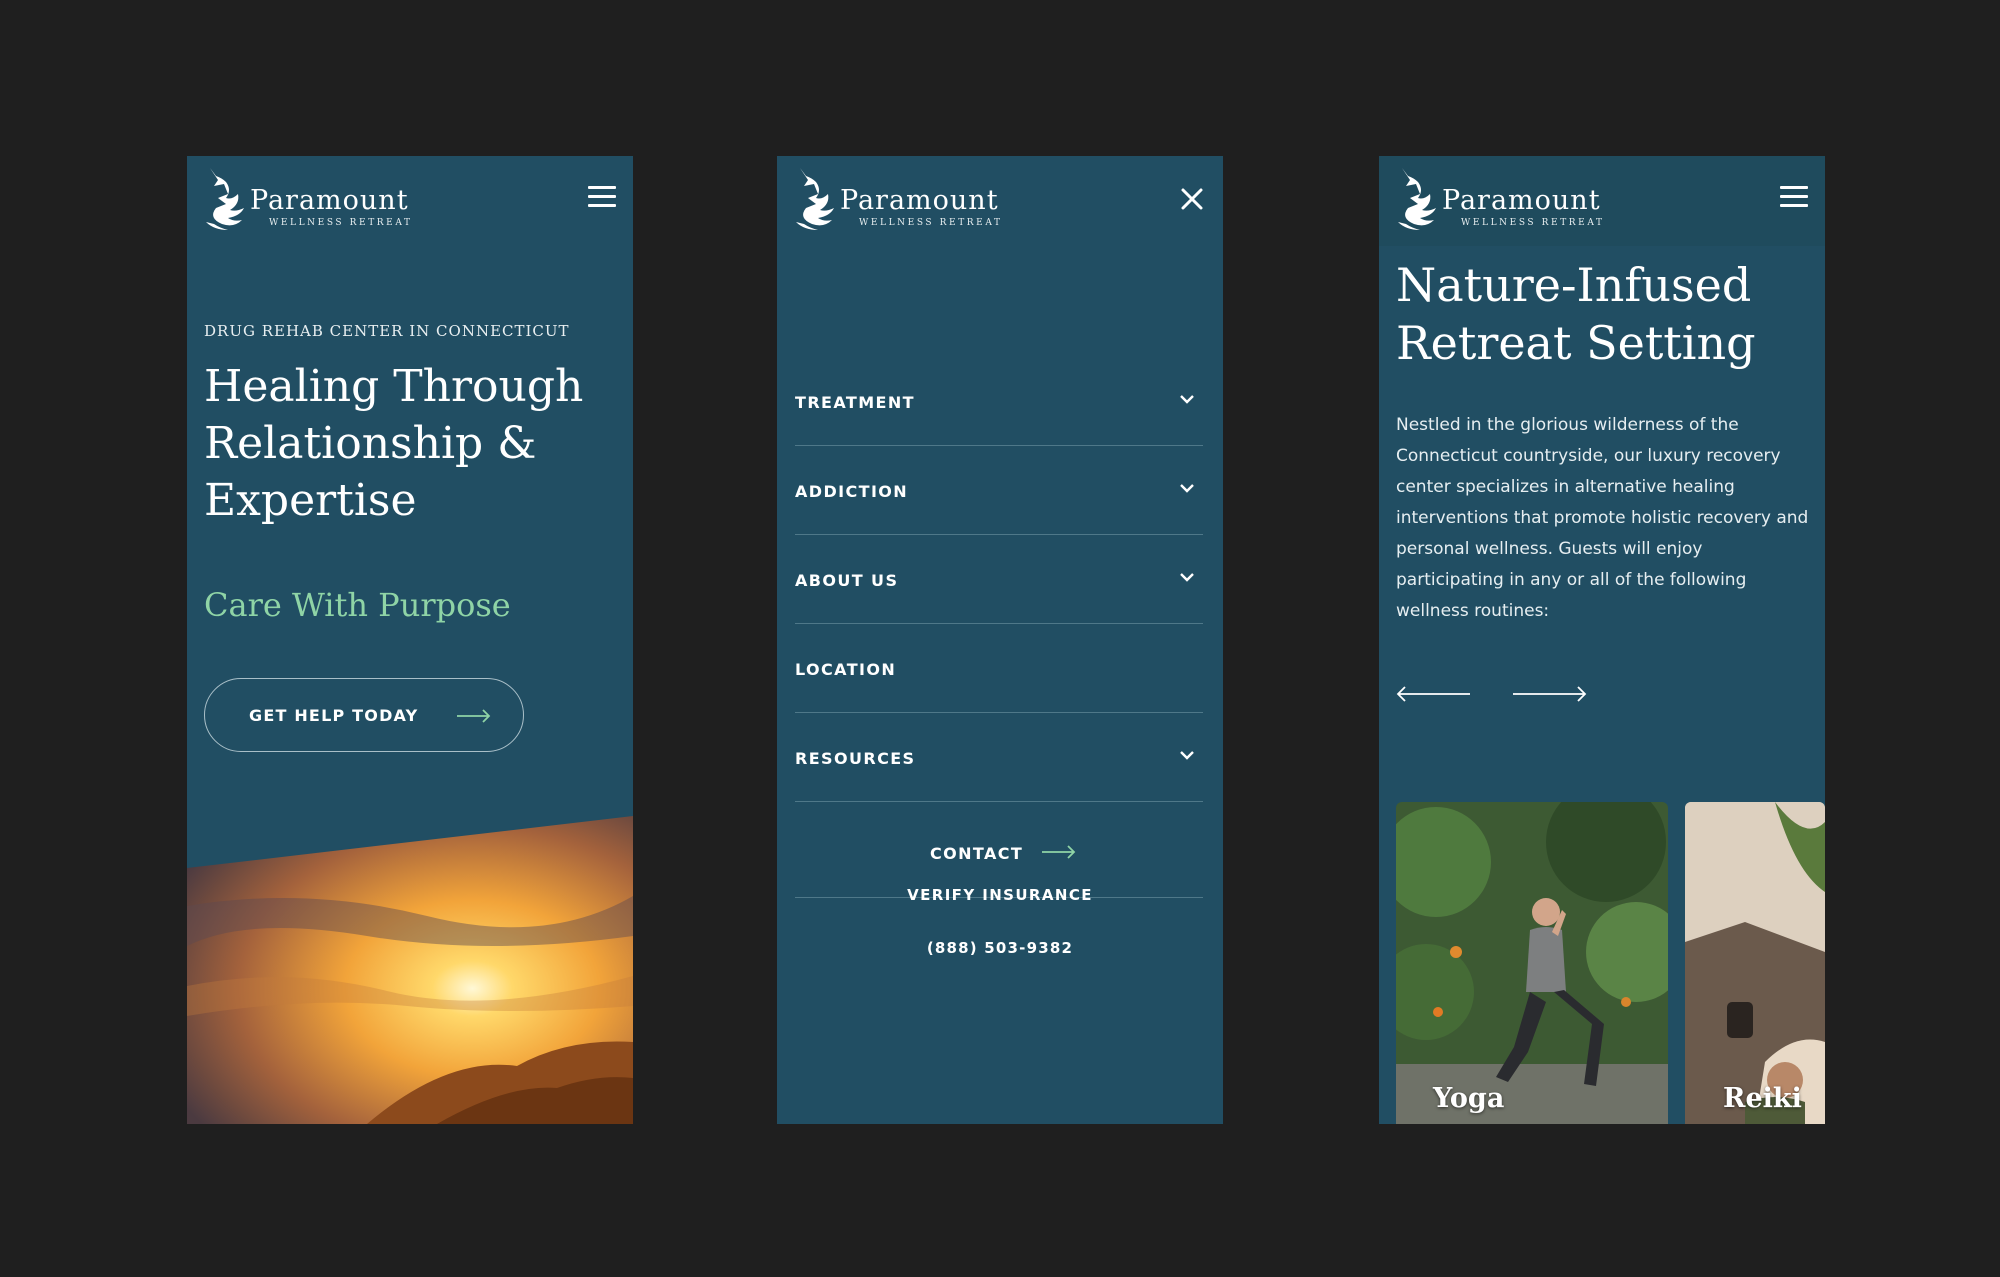 This screenshot has width=2000, height=1277. I want to click on menu-item-resources: RESOURCES, so click(999, 757).